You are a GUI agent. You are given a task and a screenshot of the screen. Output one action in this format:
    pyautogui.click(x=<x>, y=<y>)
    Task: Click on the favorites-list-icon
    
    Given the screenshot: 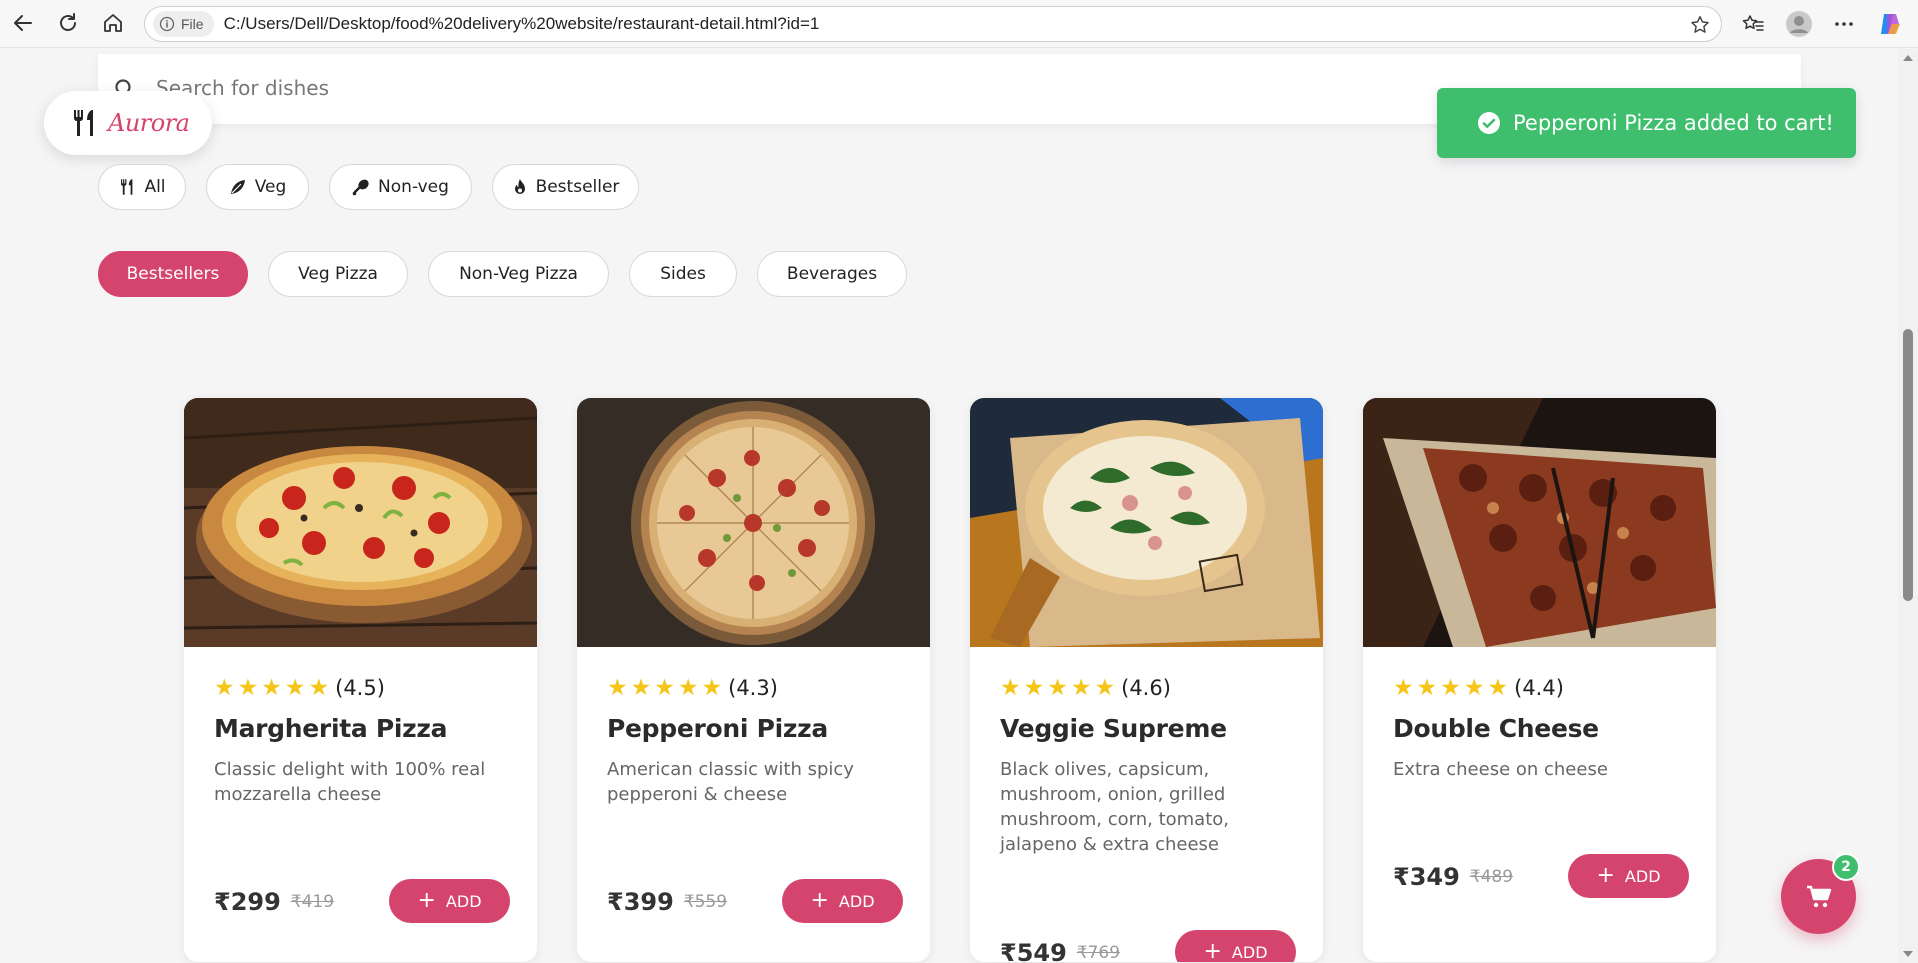 What is the action you would take?
    pyautogui.click(x=1753, y=23)
    